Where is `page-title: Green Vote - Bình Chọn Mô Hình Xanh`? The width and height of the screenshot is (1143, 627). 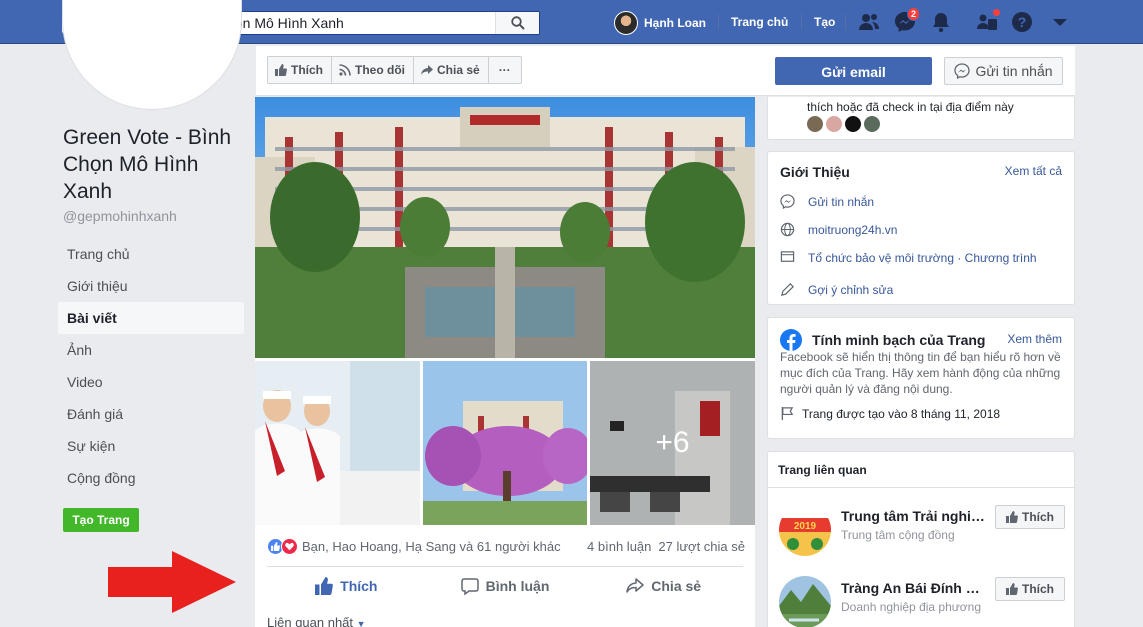 page-title: Green Vote - Bình Chọn Mô Hình Xanh is located at coordinates (147, 164).